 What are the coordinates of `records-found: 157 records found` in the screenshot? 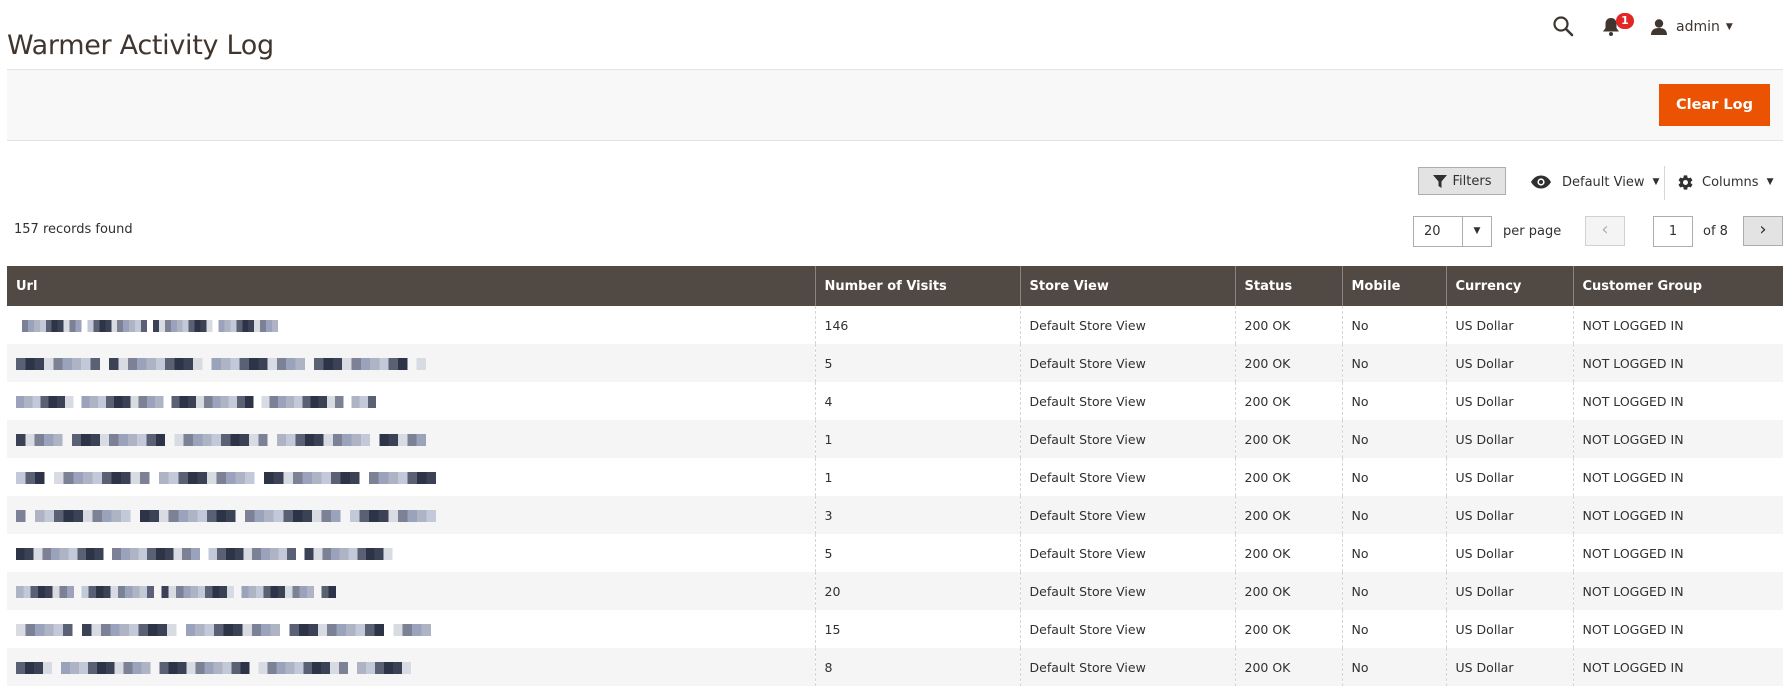 It's located at (73, 229).